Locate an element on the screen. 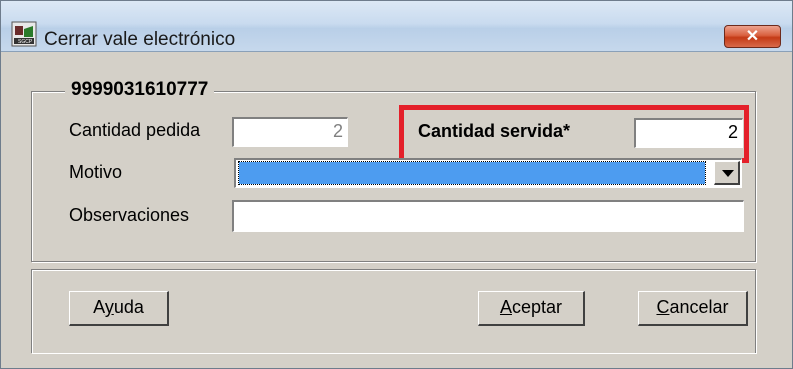  cantidad-pedida-label: Cantidad pedida is located at coordinates (135, 130).